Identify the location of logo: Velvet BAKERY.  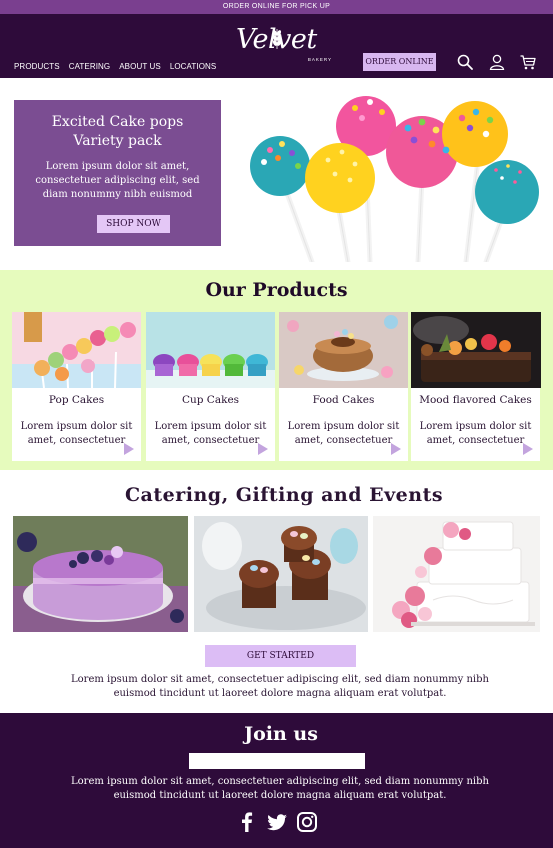
(286, 44).